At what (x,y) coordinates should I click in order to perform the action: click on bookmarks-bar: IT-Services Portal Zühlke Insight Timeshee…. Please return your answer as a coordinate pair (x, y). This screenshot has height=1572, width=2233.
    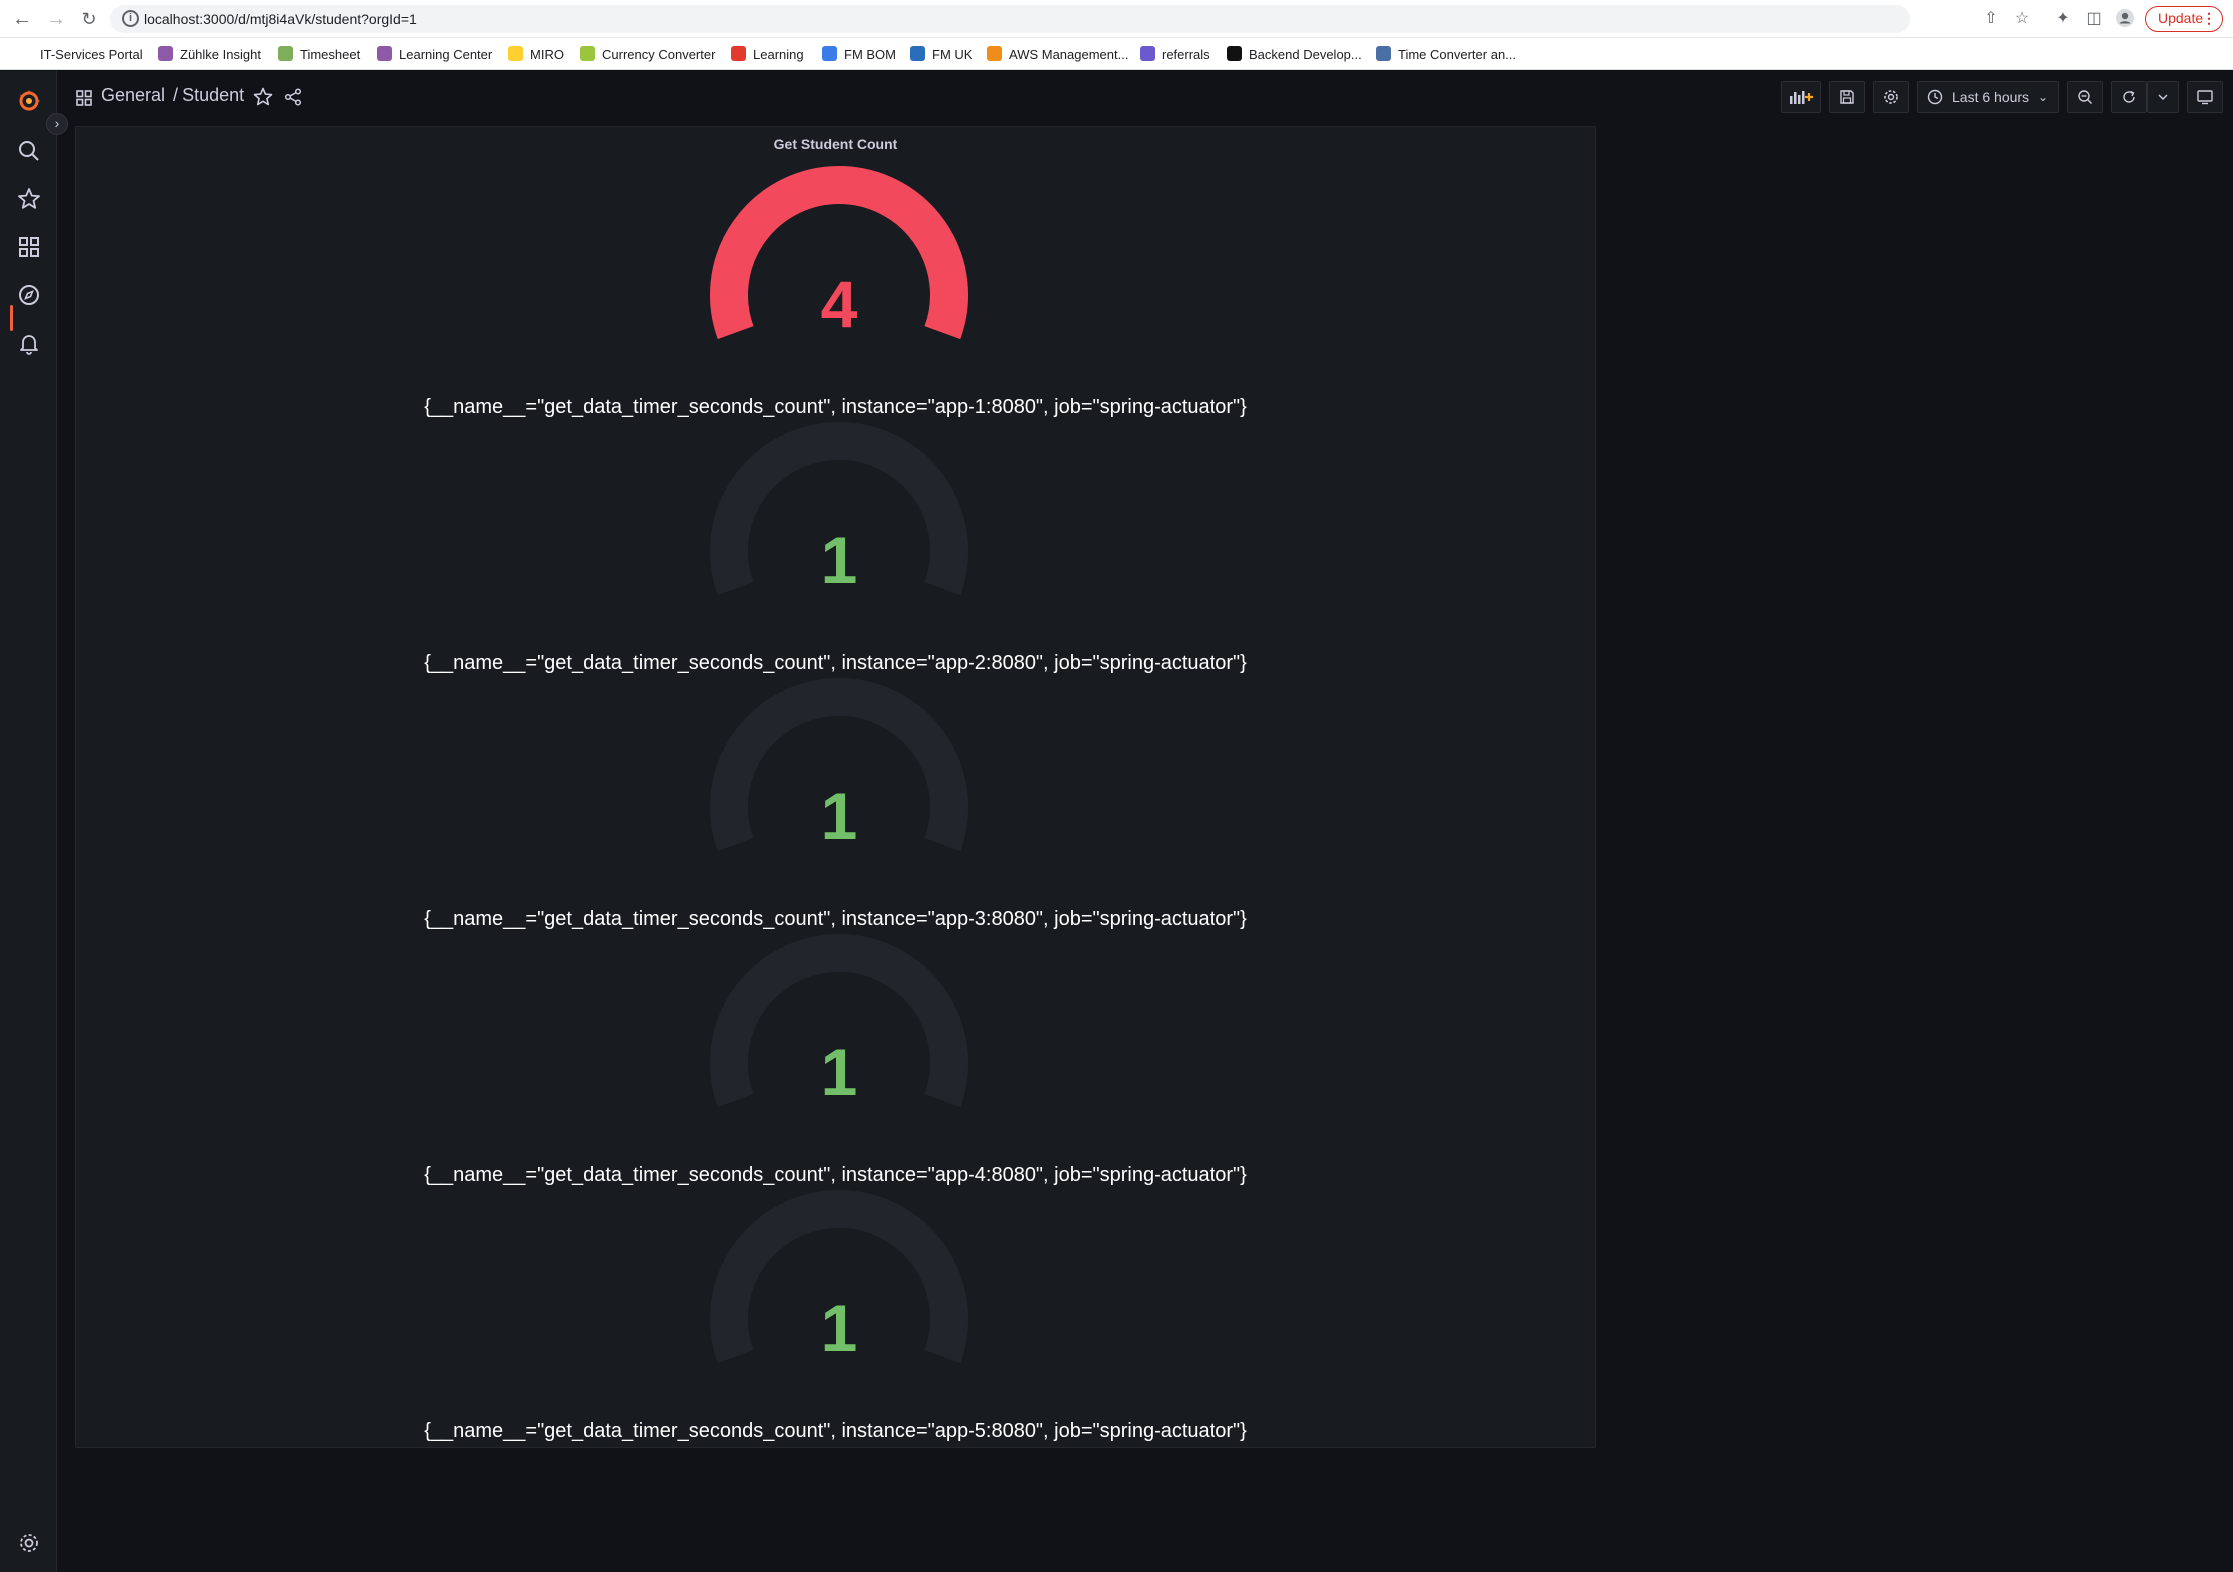
    Looking at the image, I should click on (1116, 54).